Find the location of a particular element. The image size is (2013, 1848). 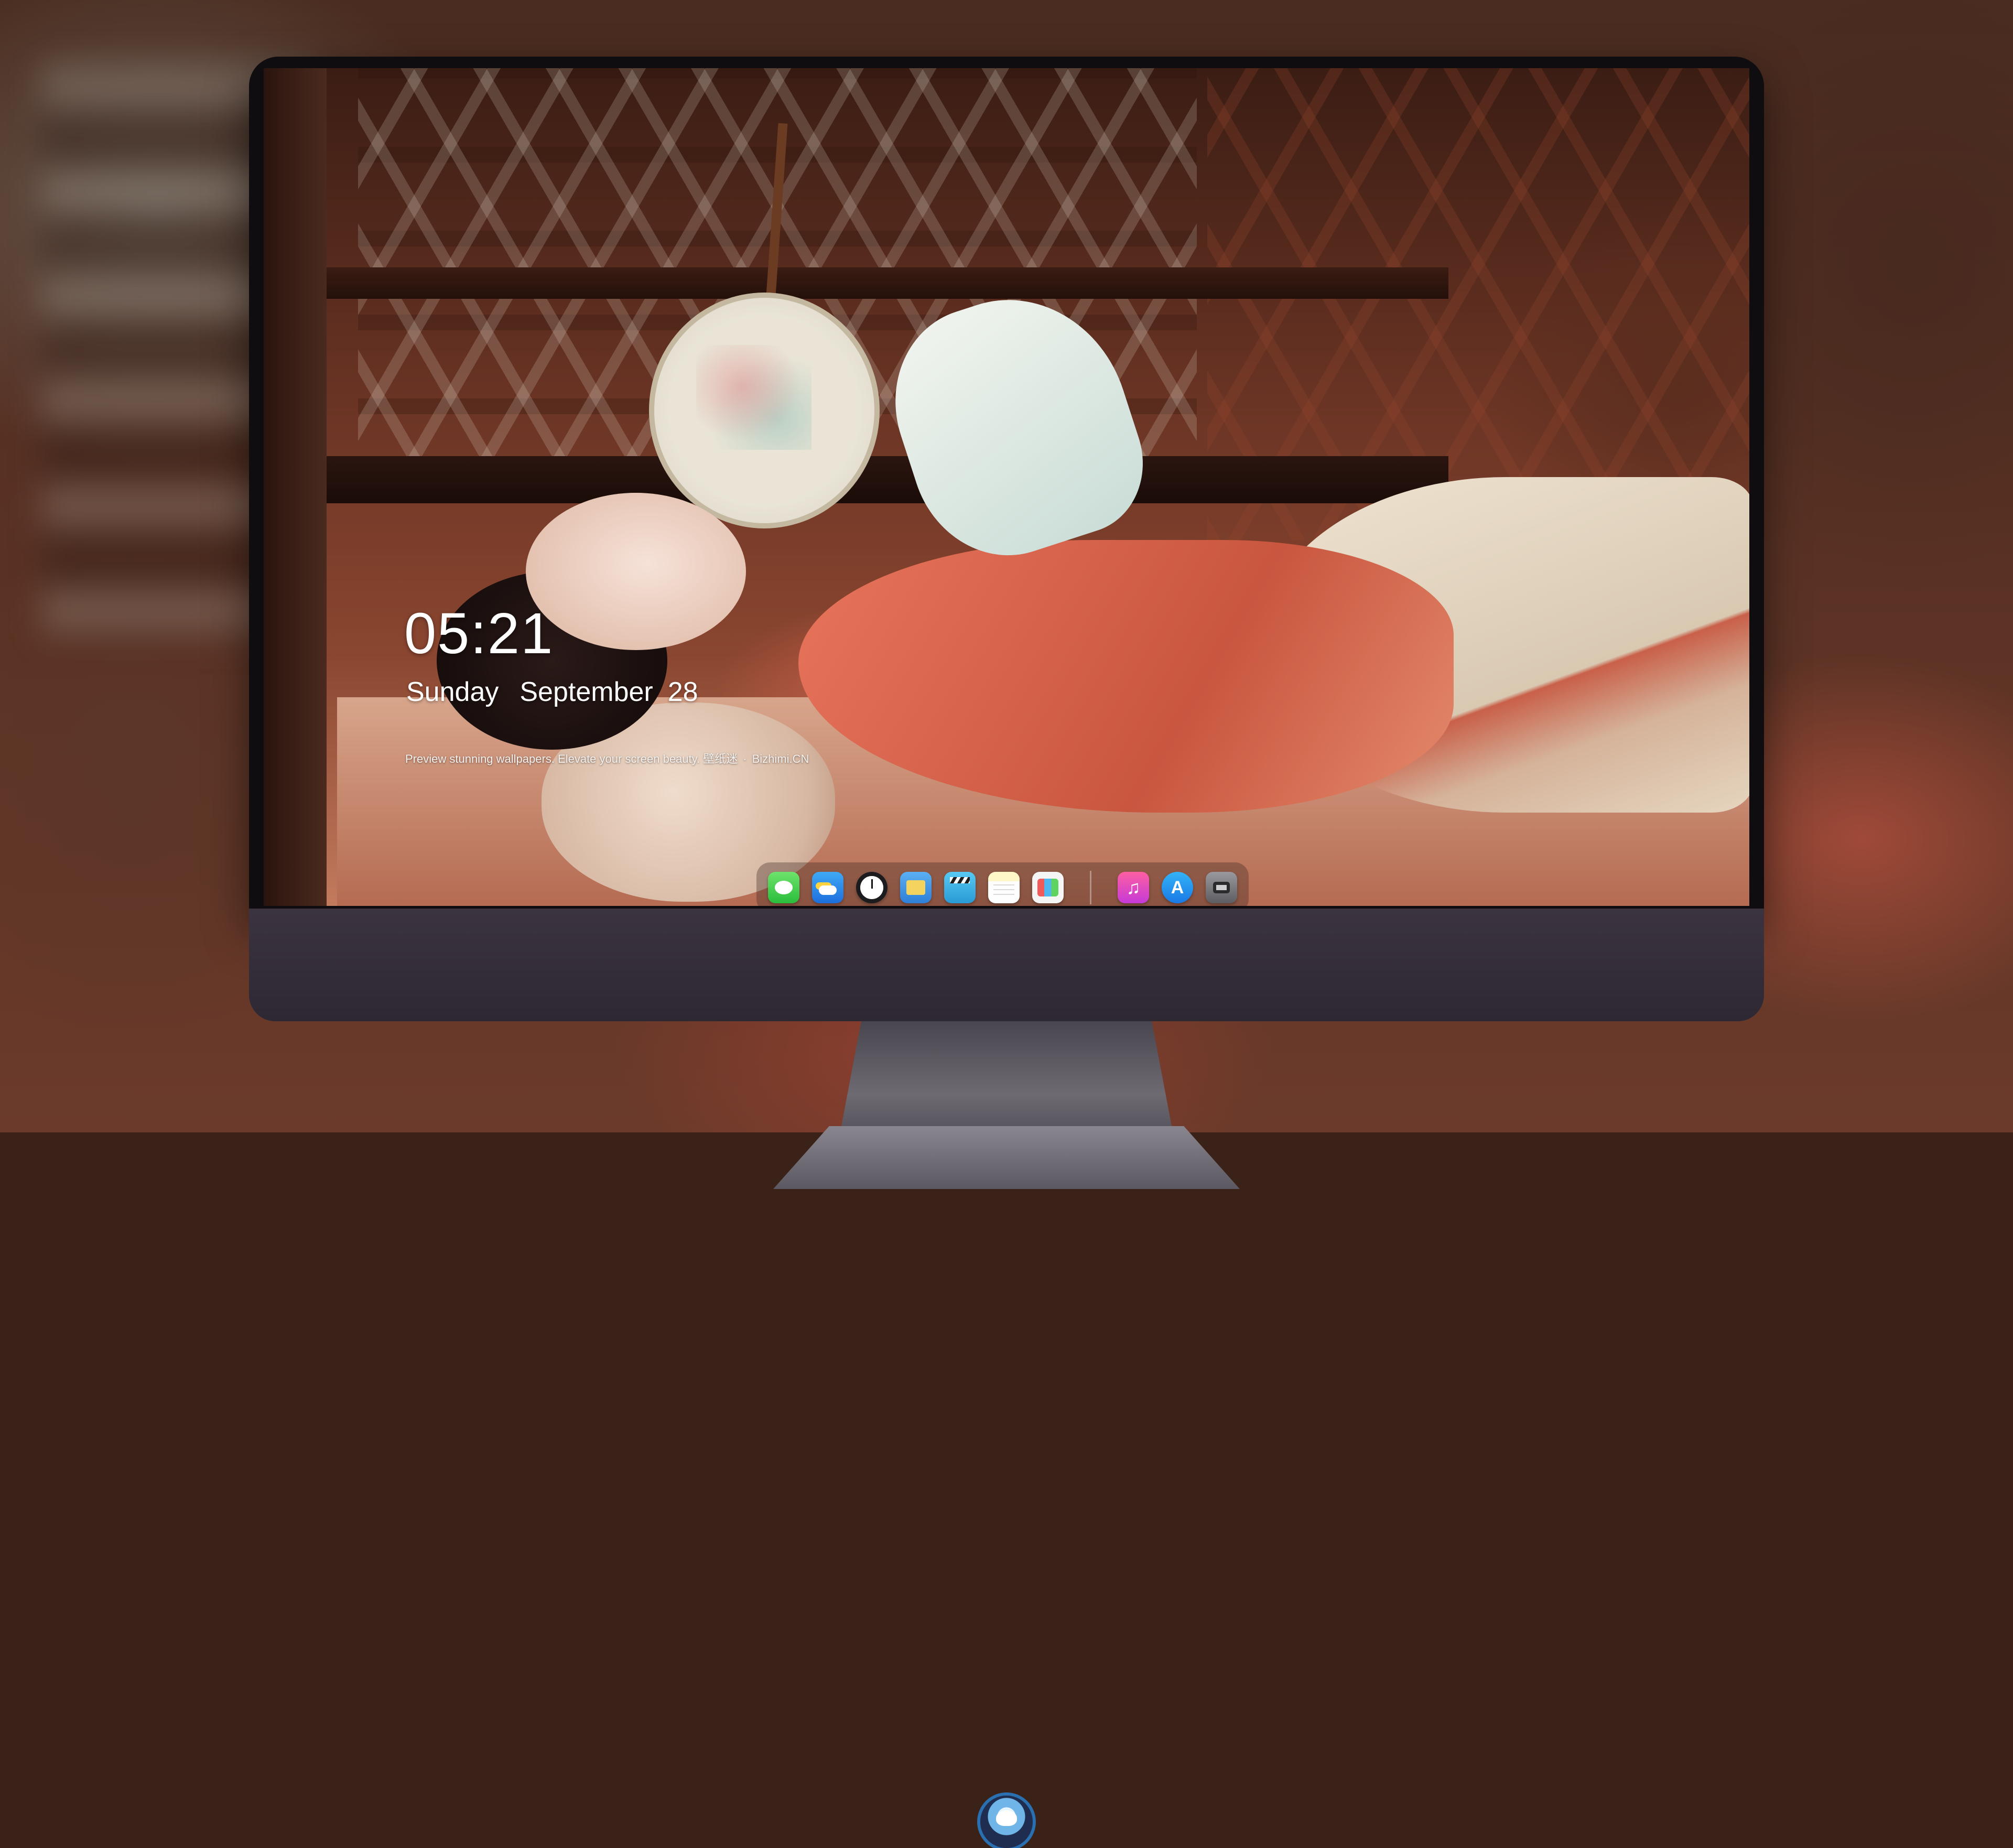

lockscreen-date: Sunday September 28 is located at coordinates (552, 692).